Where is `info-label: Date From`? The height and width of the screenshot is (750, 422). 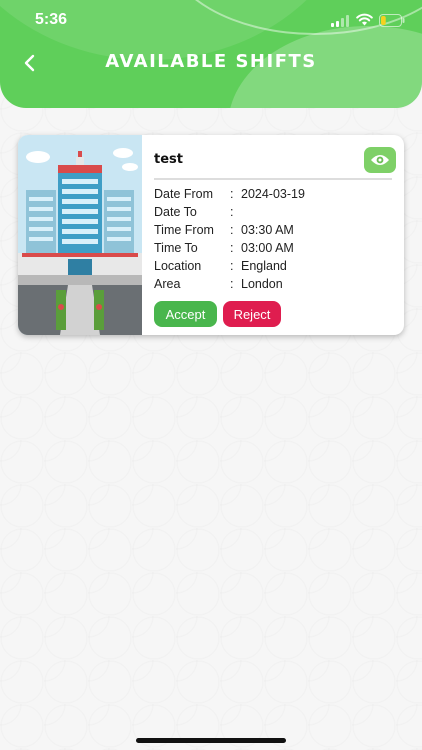
info-label: Date From is located at coordinates (184, 194).